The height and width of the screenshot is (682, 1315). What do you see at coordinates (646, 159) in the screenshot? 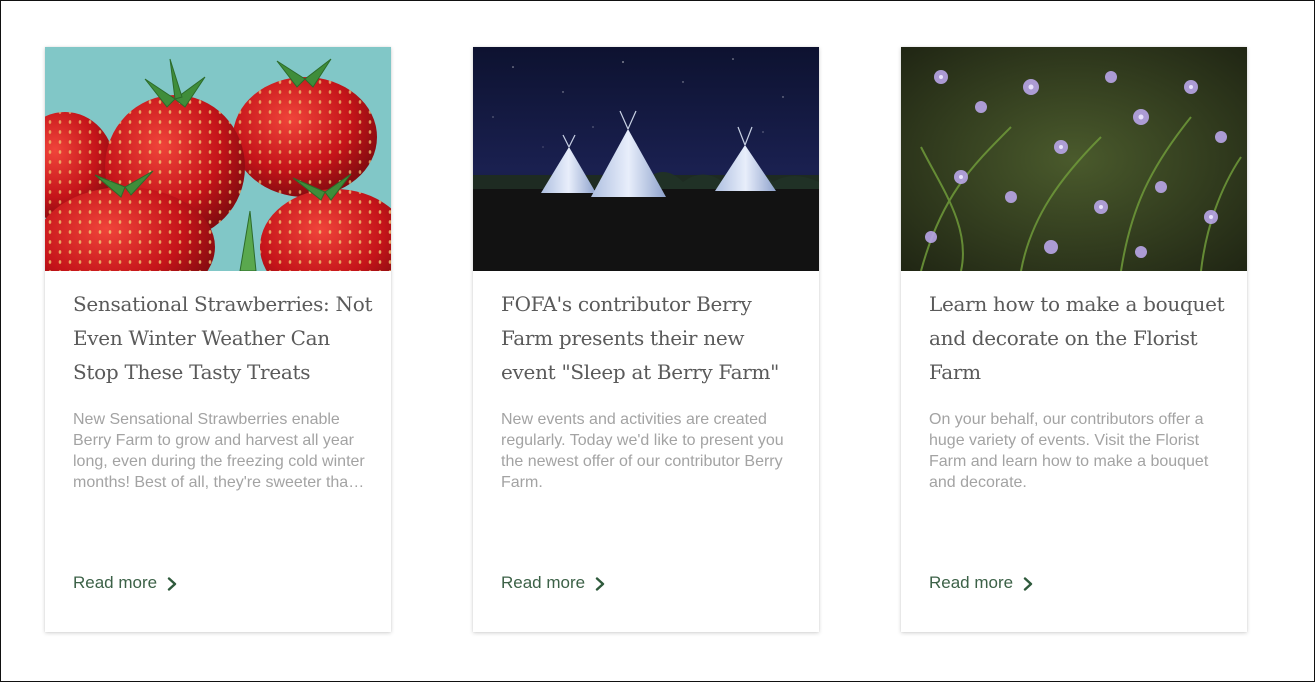
I see `teepees-at-night-photo` at bounding box center [646, 159].